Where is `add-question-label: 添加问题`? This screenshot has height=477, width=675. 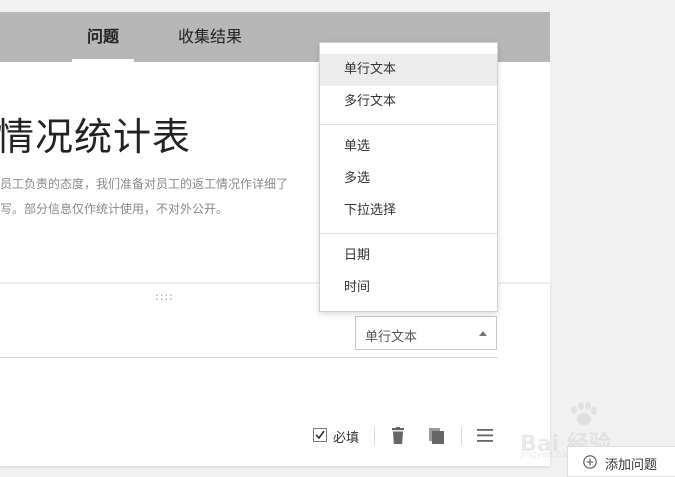
add-question-label: 添加问题 is located at coordinates (631, 465).